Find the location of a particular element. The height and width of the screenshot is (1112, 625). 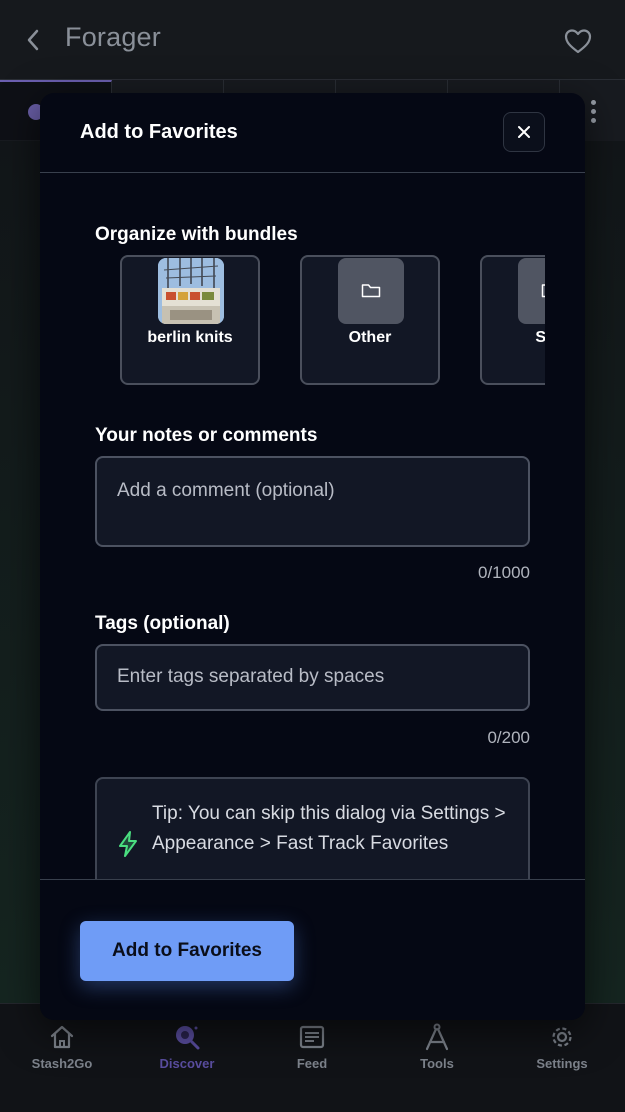

add-to-favorites-button: Add to Favorites is located at coordinates (187, 951).